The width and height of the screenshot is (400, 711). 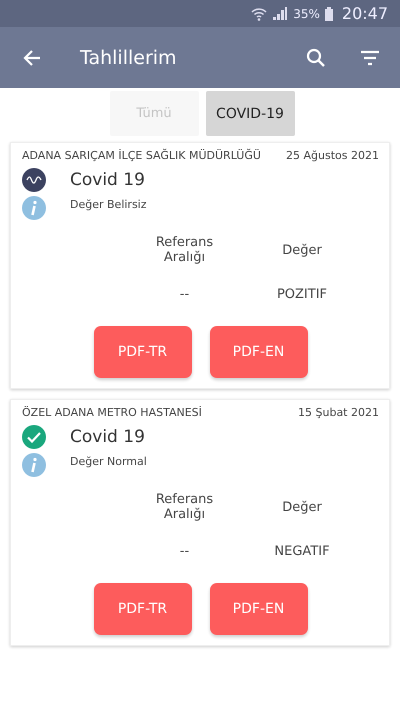 I want to click on screen-title: Tahlillerim, so click(x=129, y=57).